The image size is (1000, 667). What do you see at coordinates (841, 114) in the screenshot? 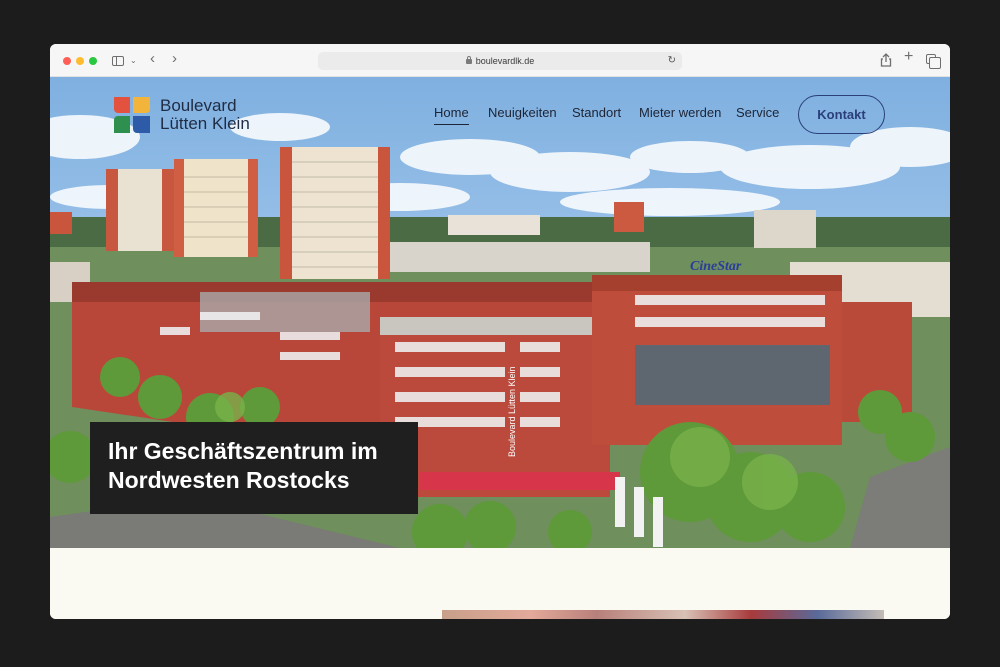
I see `kontakt-button: Kontakt` at bounding box center [841, 114].